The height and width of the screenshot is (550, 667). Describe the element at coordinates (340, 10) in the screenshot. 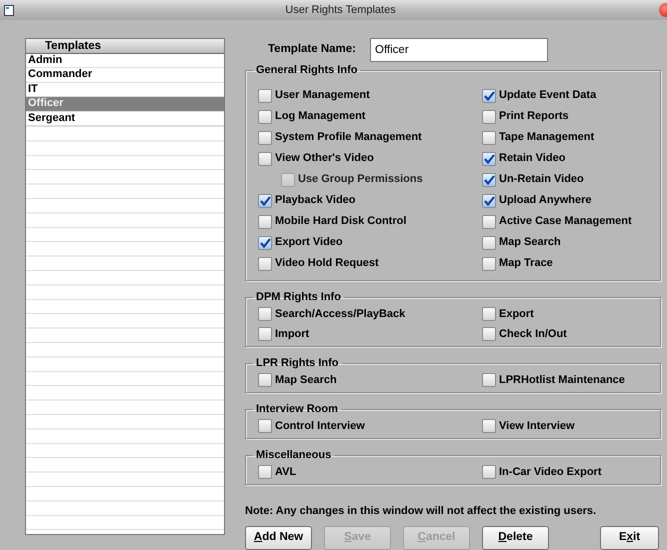

I see `window-title: User Rights Templates` at that location.